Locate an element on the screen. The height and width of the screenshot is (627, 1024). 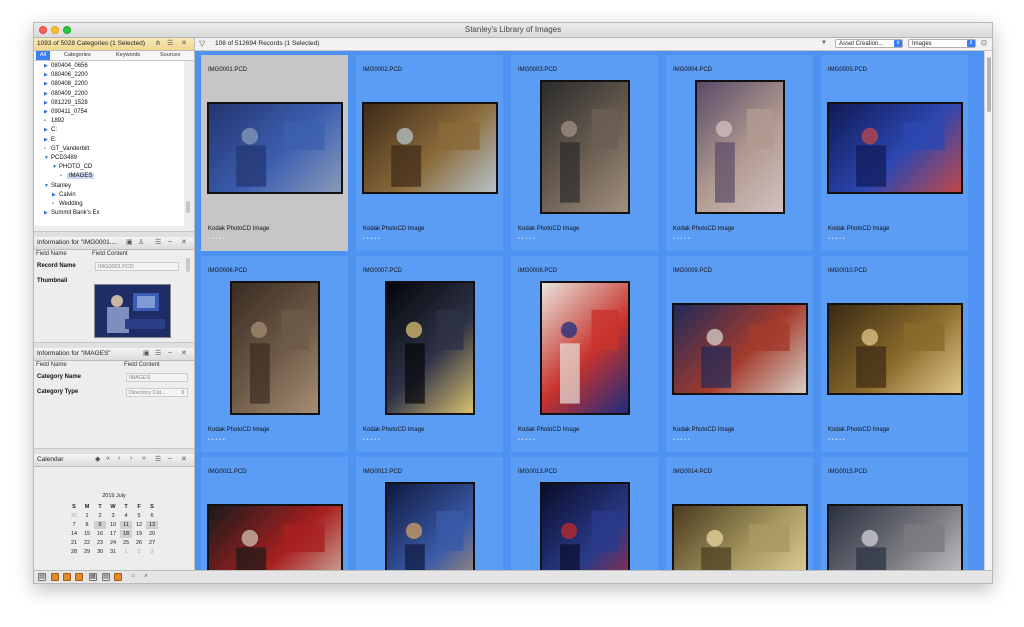
tree-item: • GT_Vanderbilt is located at coordinates (66, 149).